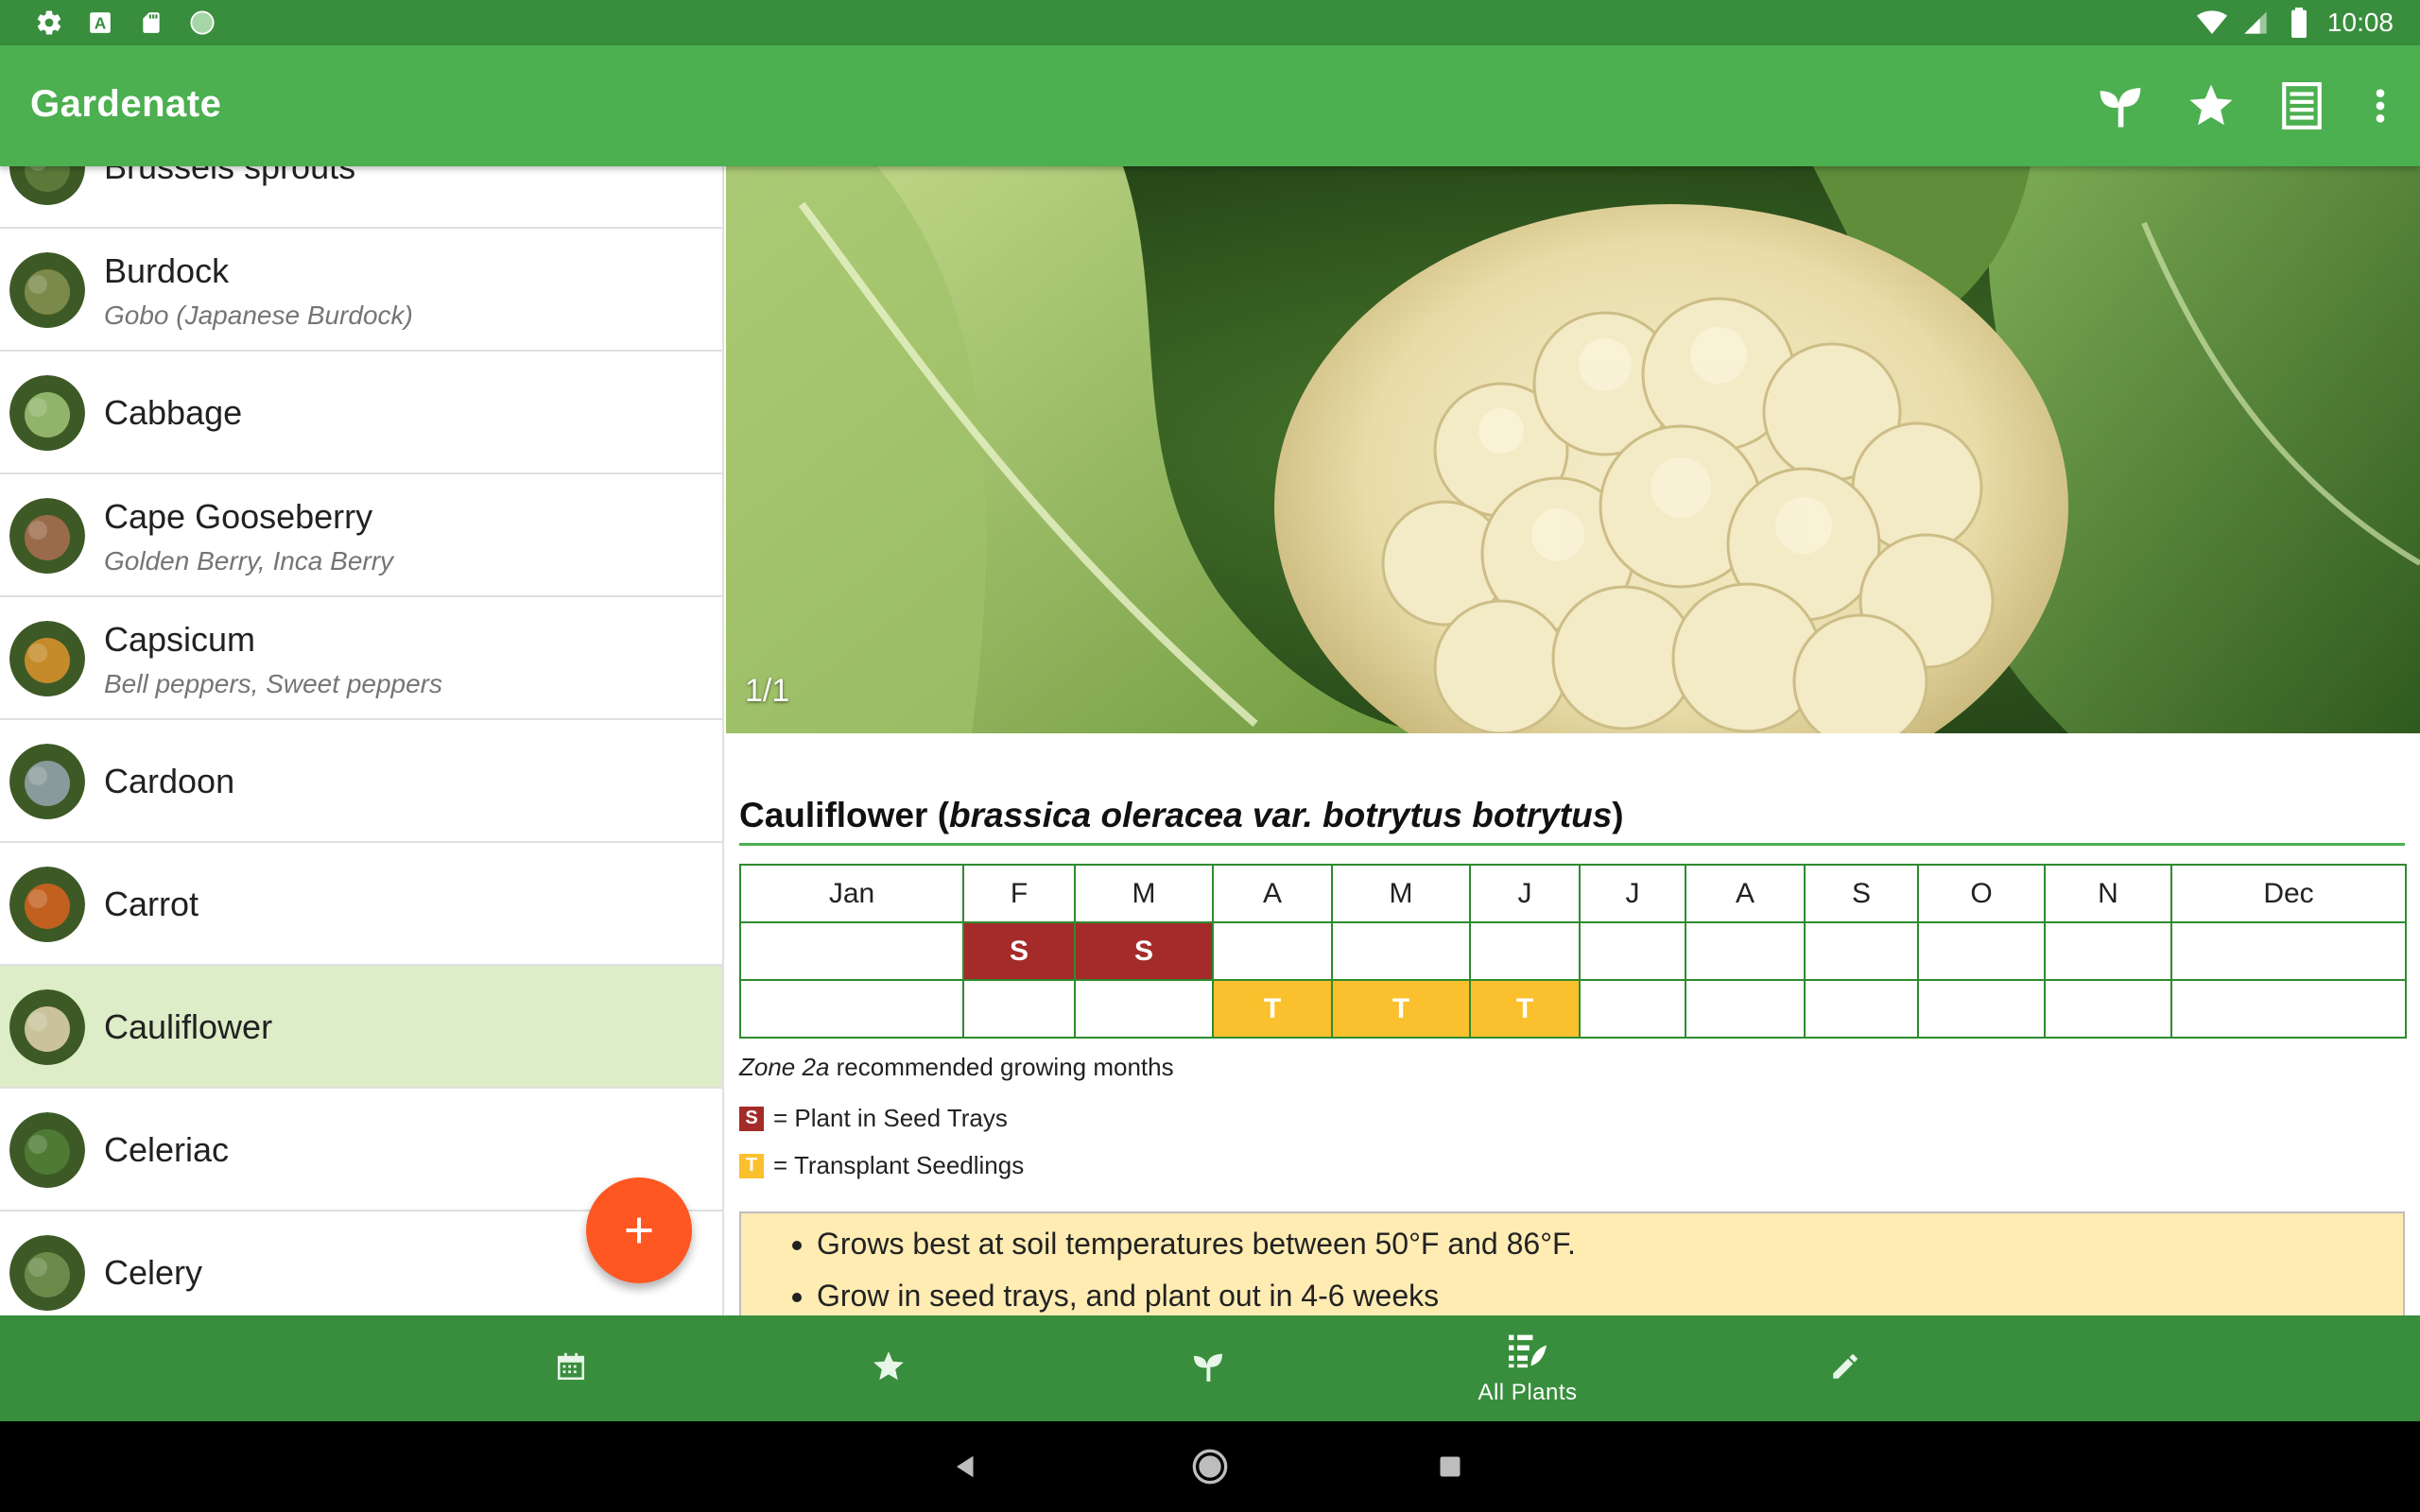 The height and width of the screenshot is (1512, 2420). I want to click on plant-name: Celeriac, so click(167, 1149).